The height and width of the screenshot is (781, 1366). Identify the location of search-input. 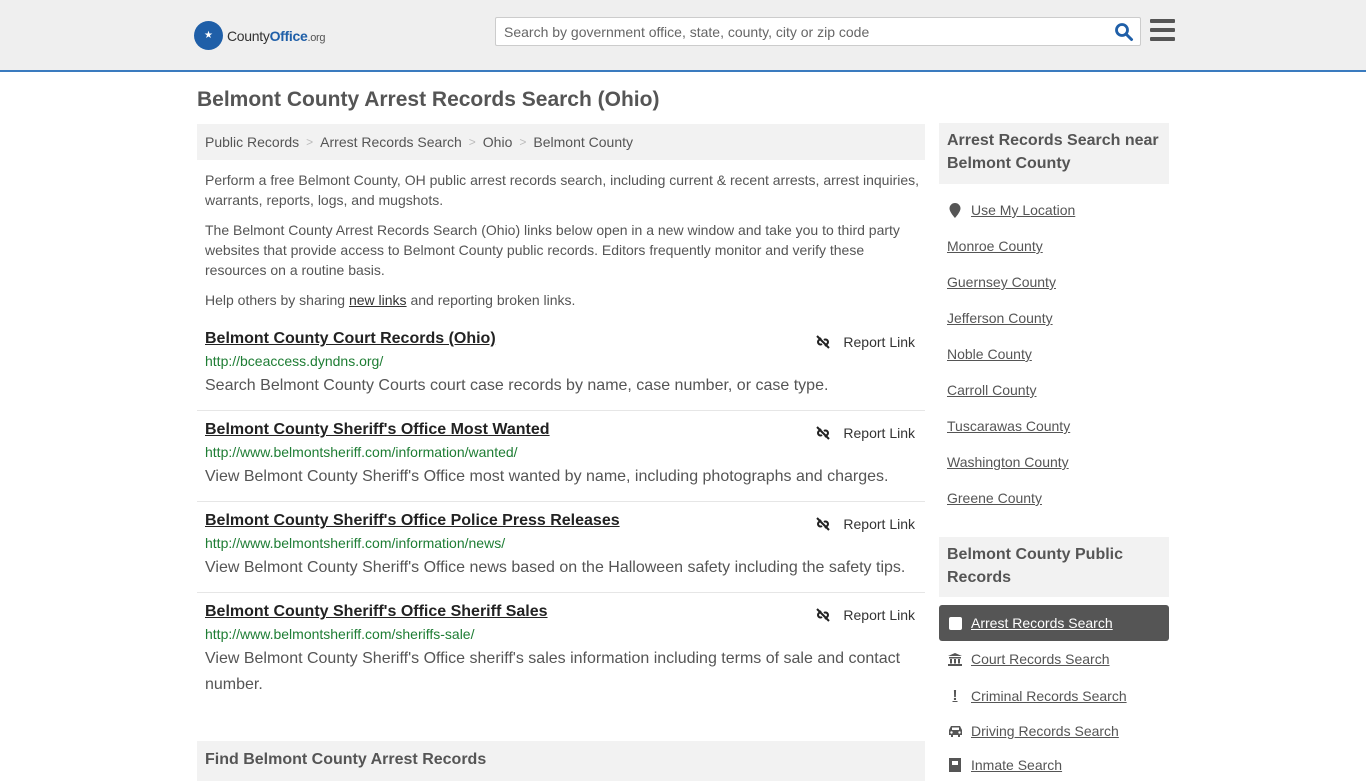
(796, 31).